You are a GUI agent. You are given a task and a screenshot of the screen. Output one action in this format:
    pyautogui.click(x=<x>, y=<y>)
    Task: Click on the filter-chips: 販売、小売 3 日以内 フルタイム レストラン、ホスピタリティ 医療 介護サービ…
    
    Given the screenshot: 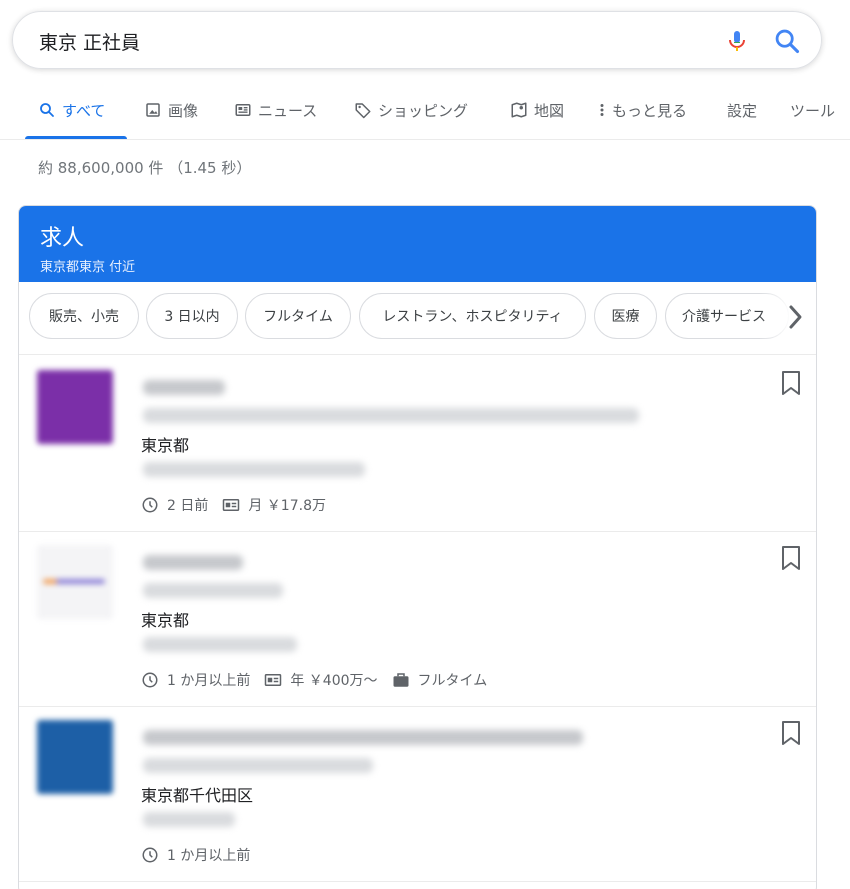 What is the action you would take?
    pyautogui.click(x=417, y=318)
    